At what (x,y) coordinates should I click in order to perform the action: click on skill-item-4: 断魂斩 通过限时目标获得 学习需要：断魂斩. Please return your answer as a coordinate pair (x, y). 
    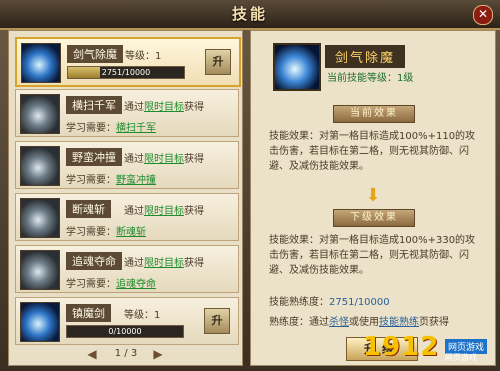
    Looking at the image, I should click on (127, 217).